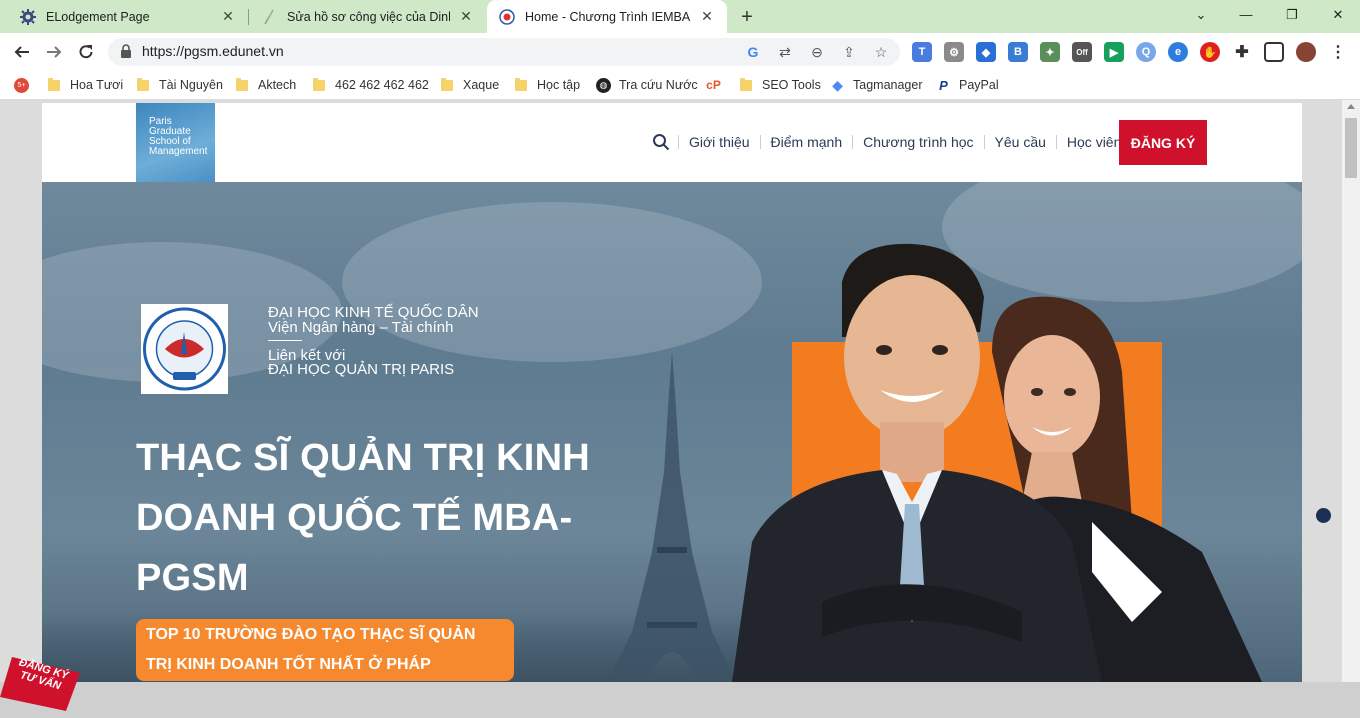  What do you see at coordinates (128, 16) in the screenshot?
I see `tab-elodgement: ELodgement Page ✕` at bounding box center [128, 16].